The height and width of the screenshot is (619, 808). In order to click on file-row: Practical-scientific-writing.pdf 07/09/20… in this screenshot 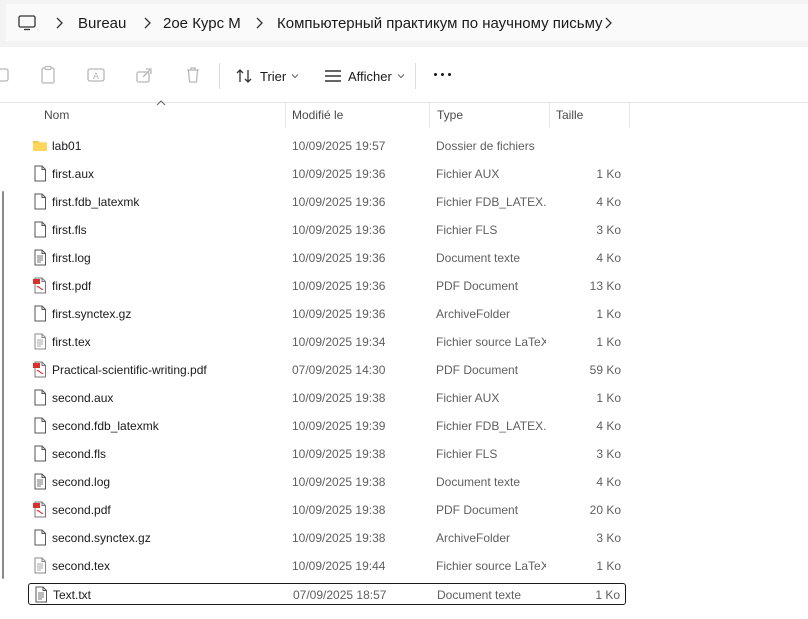, I will do `click(327, 370)`.